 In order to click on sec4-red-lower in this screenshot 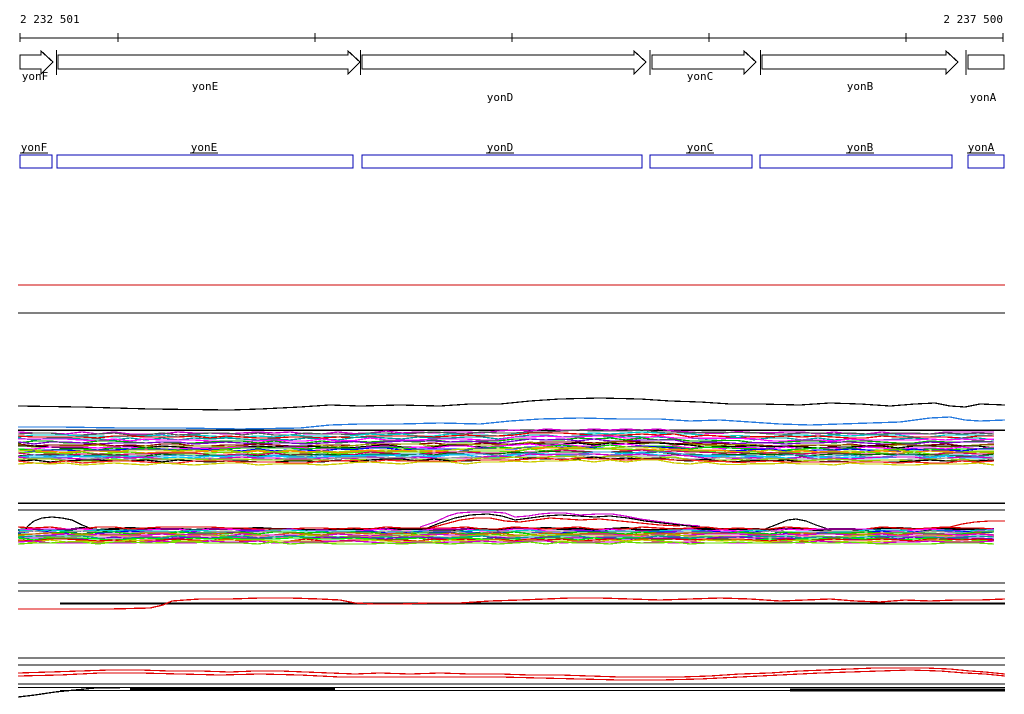, I will do `click(511, 675)`.